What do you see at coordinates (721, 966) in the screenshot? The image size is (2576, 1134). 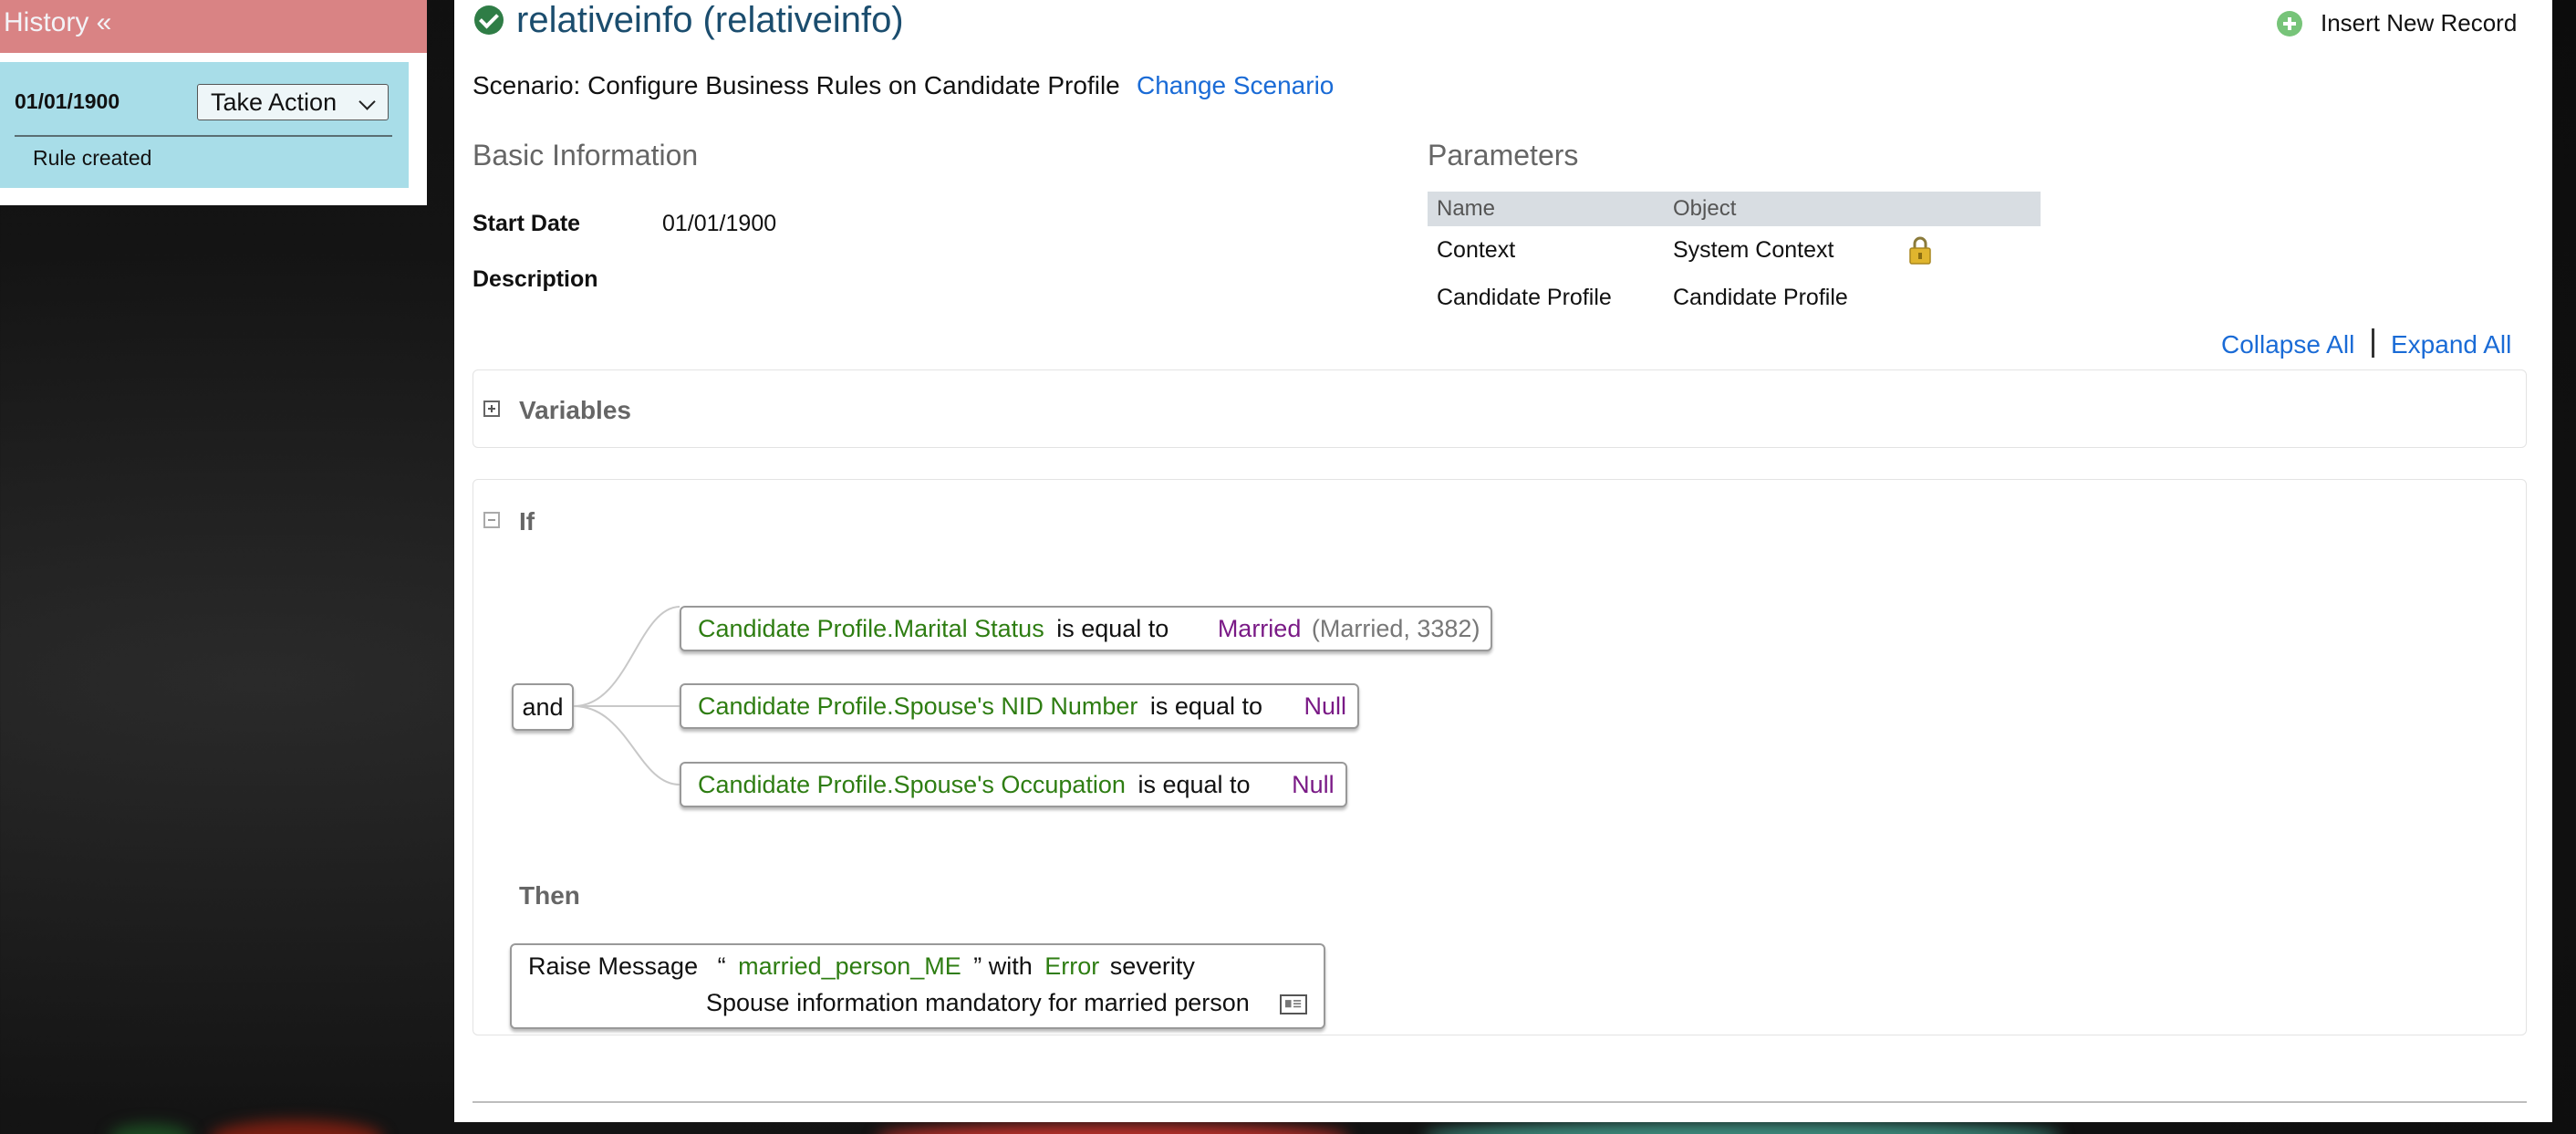 I see `open-quote: “` at bounding box center [721, 966].